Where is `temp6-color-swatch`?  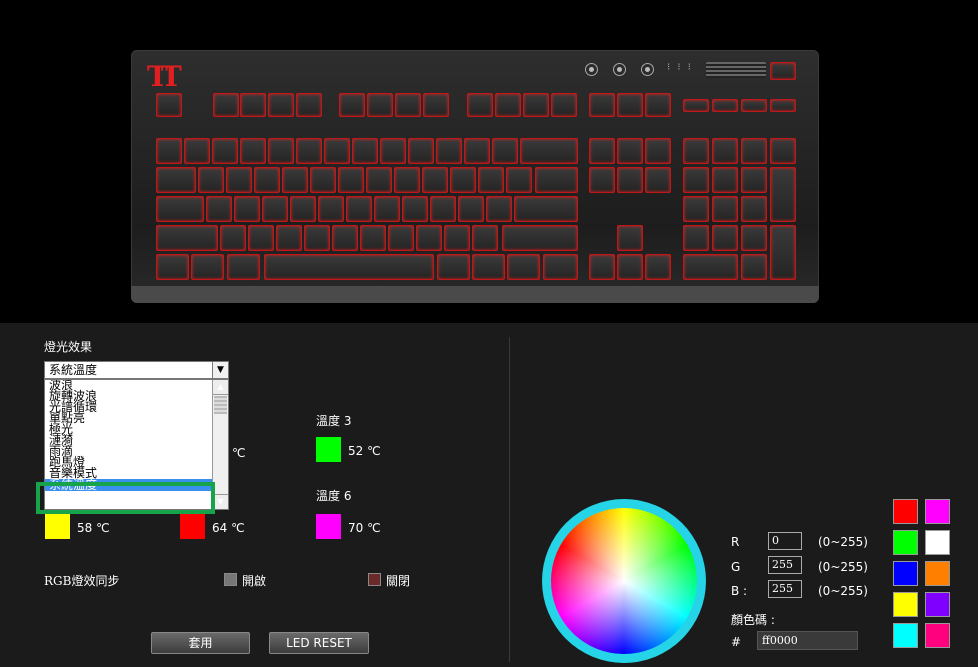
temp6-color-swatch is located at coordinates (328, 526).